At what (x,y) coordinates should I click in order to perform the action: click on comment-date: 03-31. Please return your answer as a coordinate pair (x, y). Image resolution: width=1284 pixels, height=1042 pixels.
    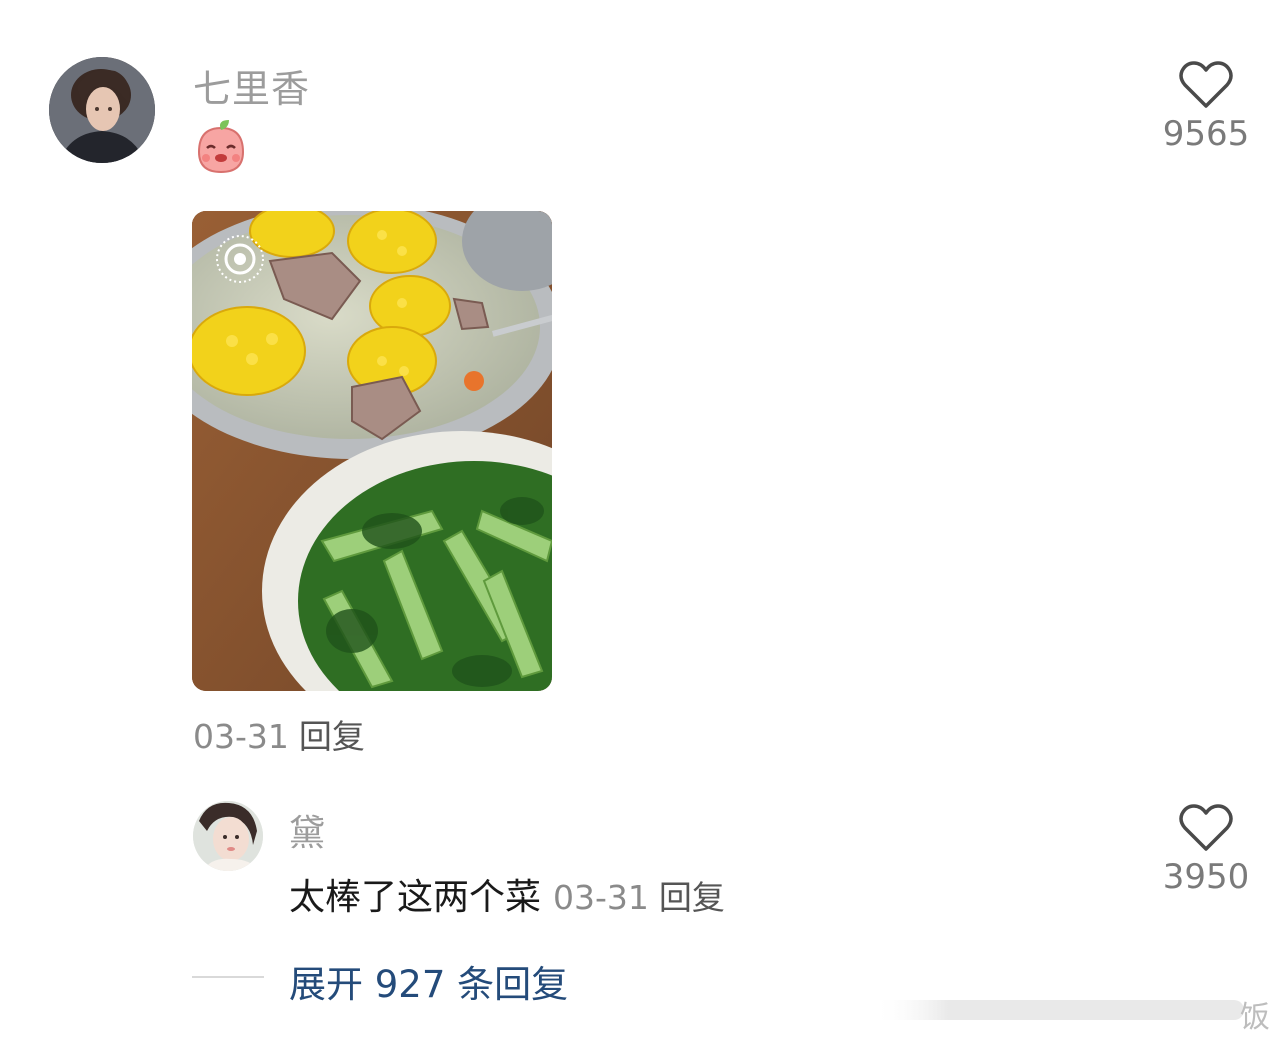
    Looking at the image, I should click on (241, 736).